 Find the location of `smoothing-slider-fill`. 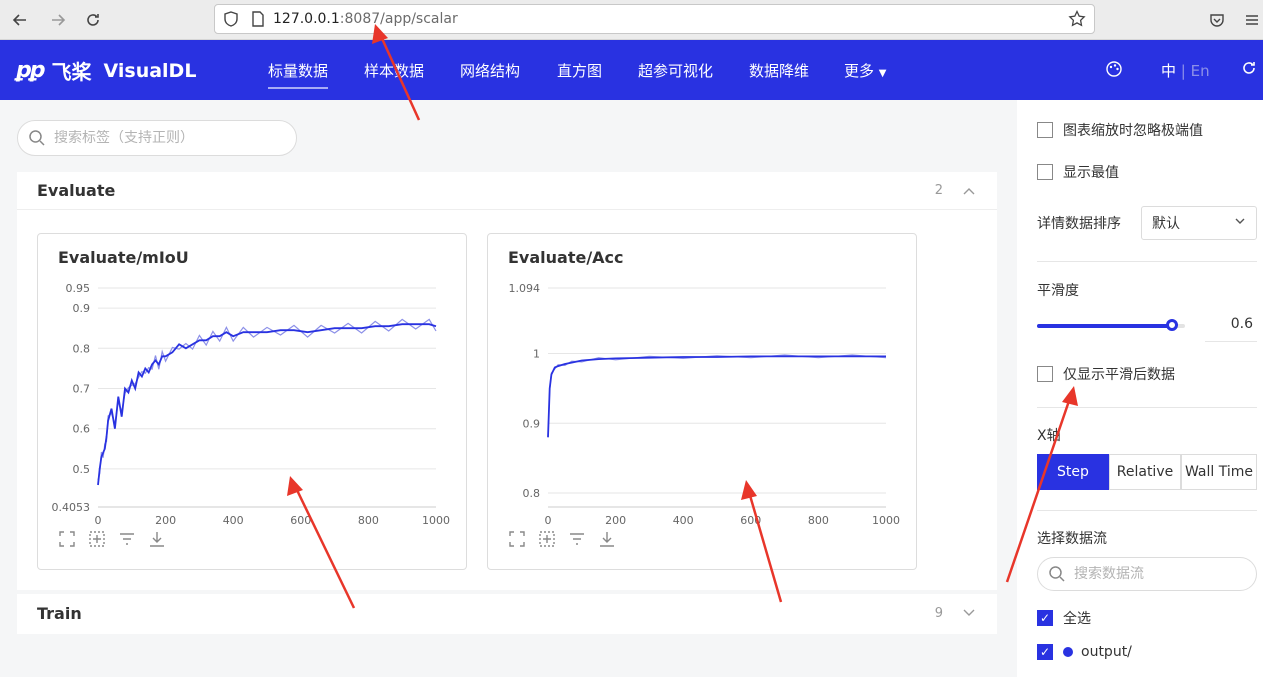

smoothing-slider-fill is located at coordinates (1104, 326).